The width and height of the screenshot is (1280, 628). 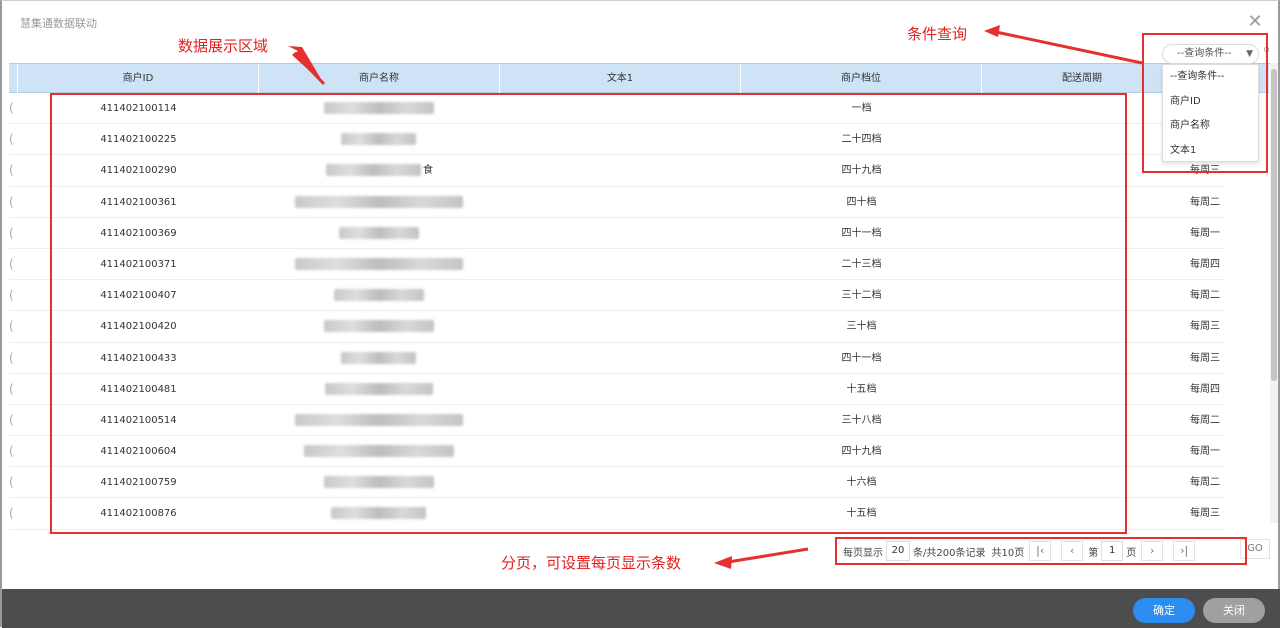 I want to click on query-option: --查询条件--, so click(x=1210, y=77).